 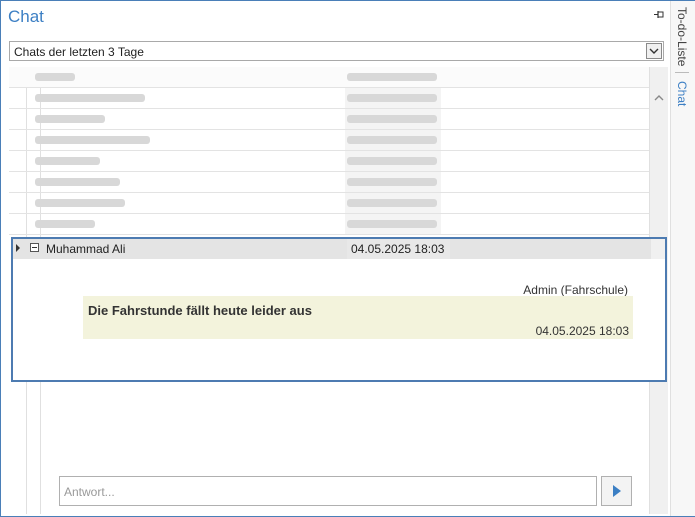 I want to click on send-button, so click(x=616, y=491).